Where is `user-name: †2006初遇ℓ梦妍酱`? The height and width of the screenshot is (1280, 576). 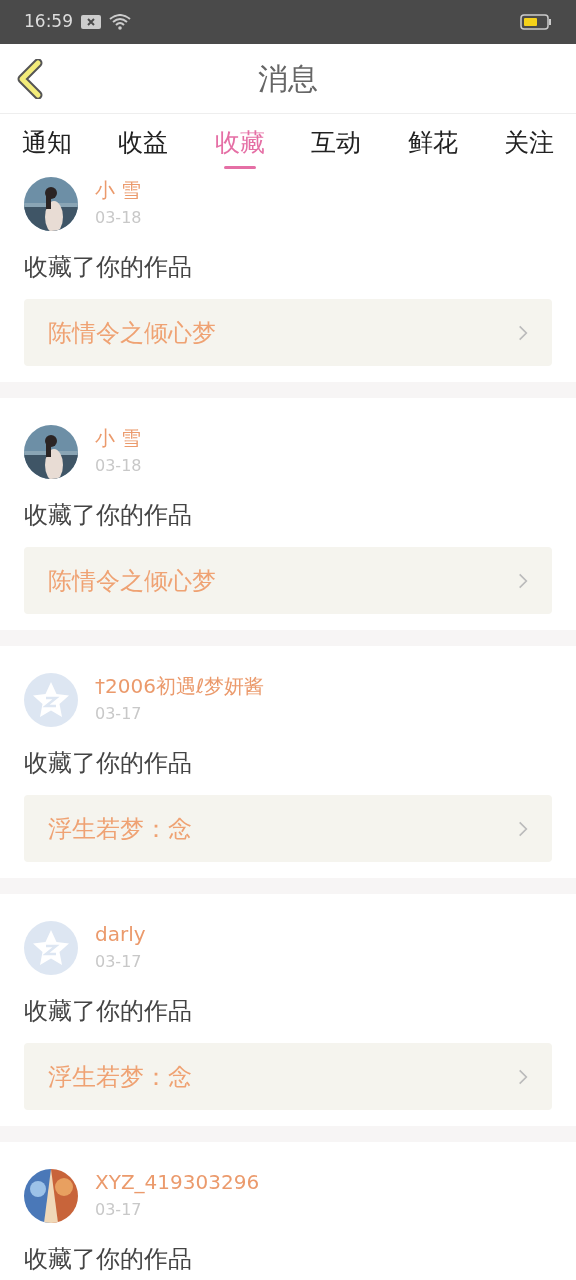 user-name: †2006初遇ℓ梦妍酱 is located at coordinates (180, 686).